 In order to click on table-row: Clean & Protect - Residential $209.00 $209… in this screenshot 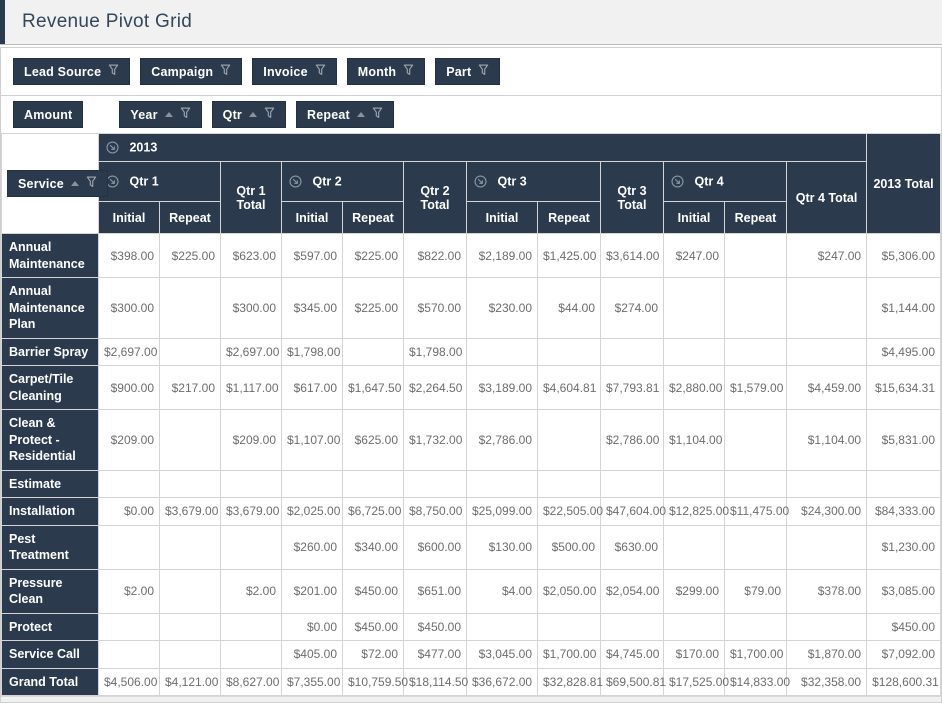, I will do `click(471, 440)`.